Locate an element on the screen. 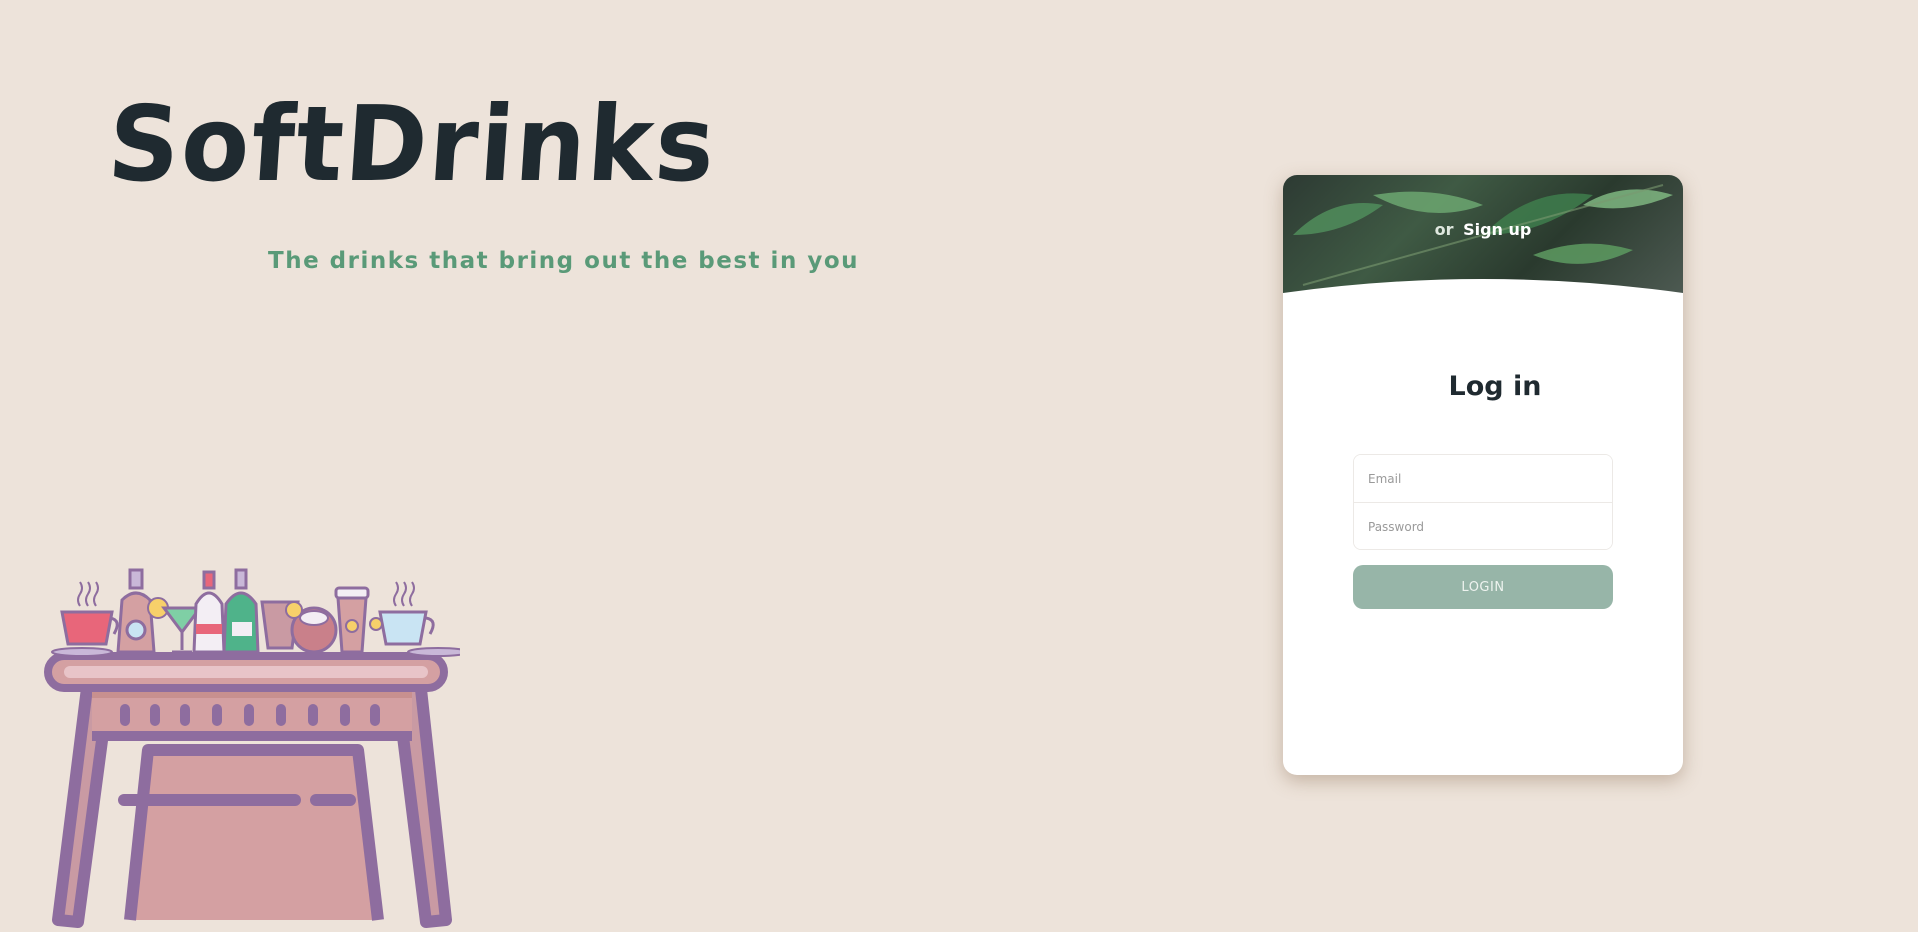 This screenshot has width=1918, height=932. signup-prompt: or Sign up is located at coordinates (1483, 229).